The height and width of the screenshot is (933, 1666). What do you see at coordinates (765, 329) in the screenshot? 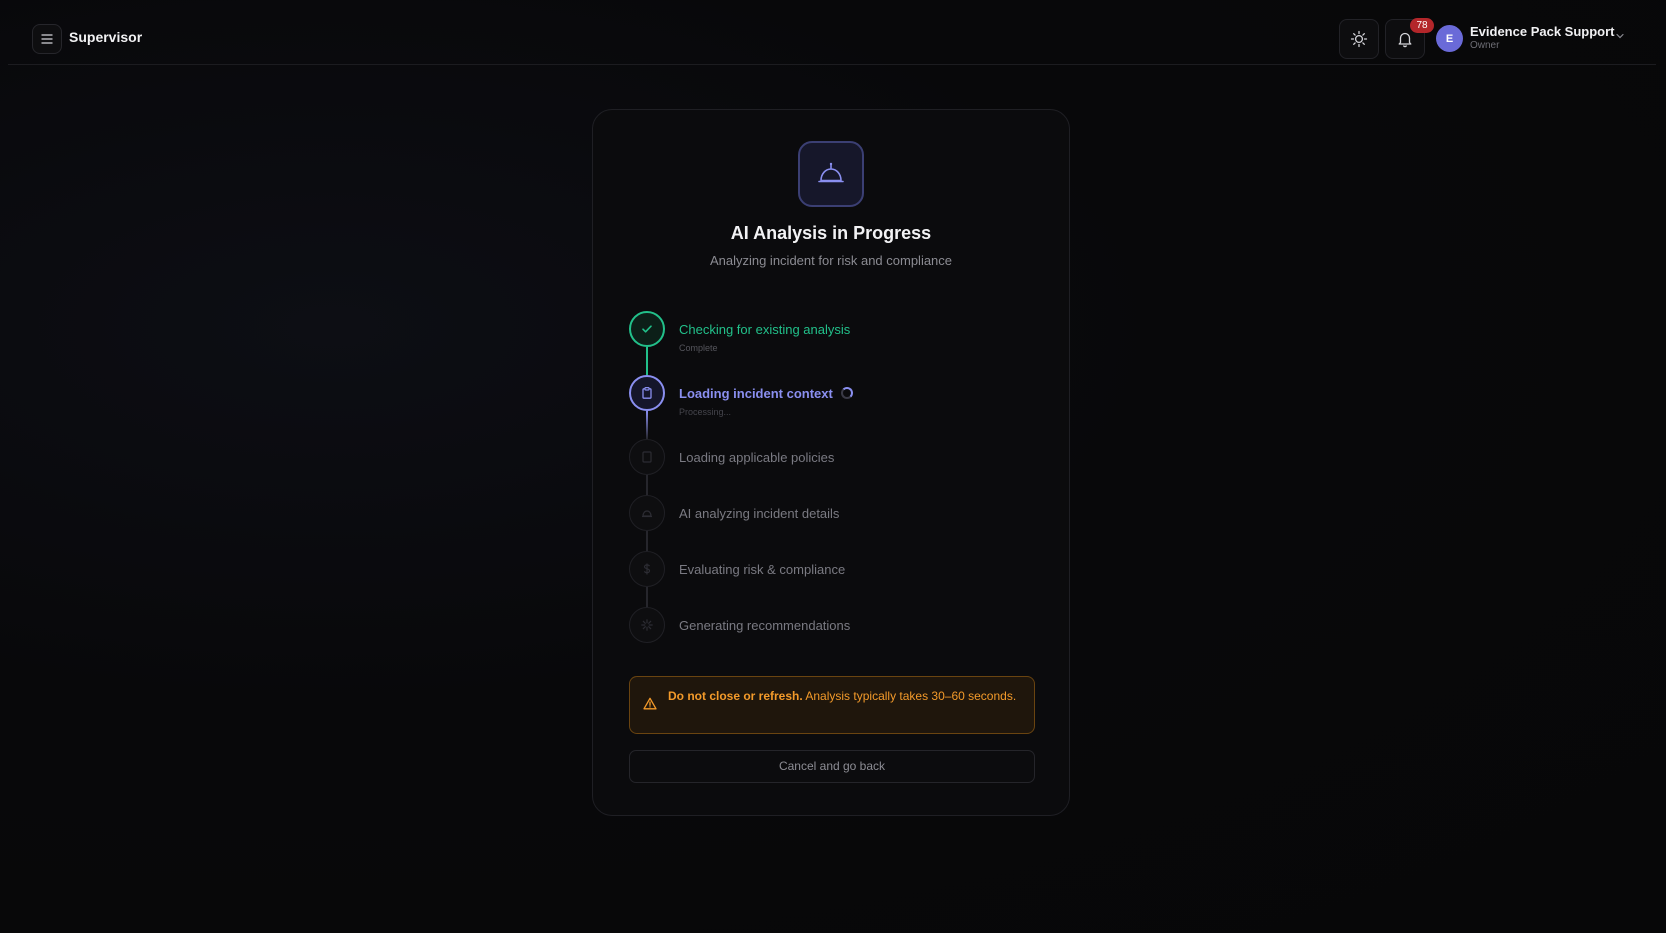
I see `step-label: Checking for existing analysis` at bounding box center [765, 329].